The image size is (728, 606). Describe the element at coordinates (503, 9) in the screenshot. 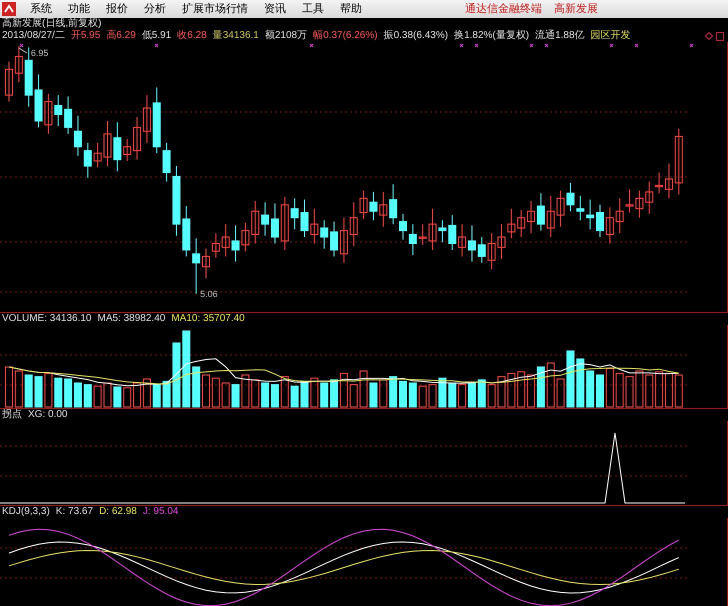

I see `app-title: 通达信金融终端` at that location.